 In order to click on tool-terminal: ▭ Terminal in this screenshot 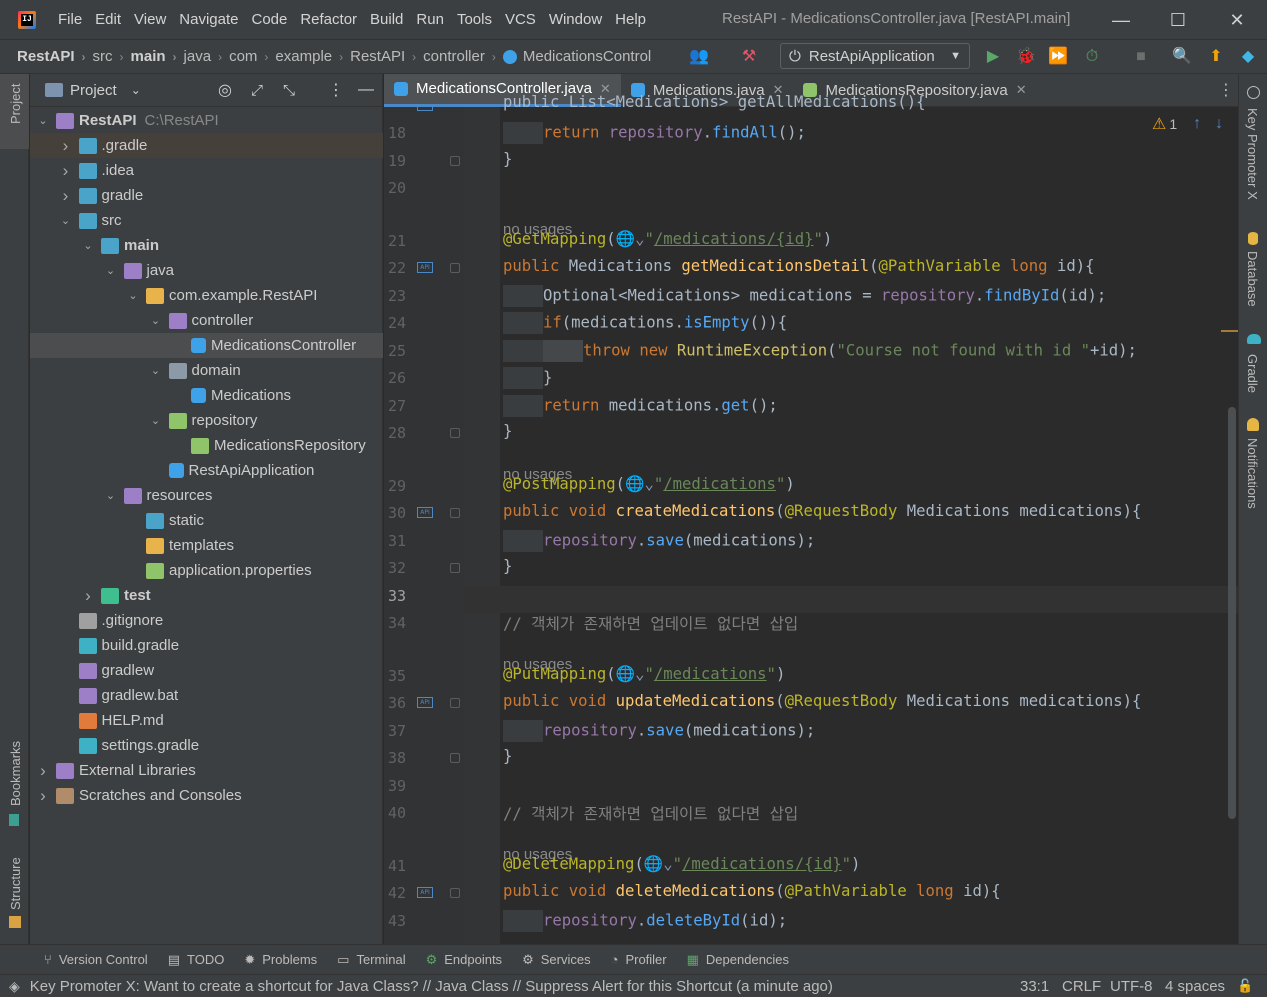, I will do `click(371, 960)`.